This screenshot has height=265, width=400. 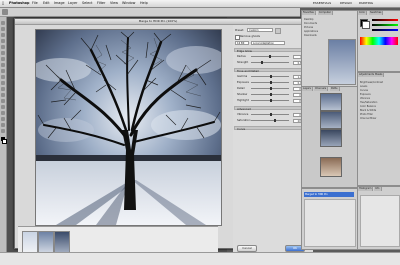 I want to click on dodge-tool-icon, so click(x=3, y=95).